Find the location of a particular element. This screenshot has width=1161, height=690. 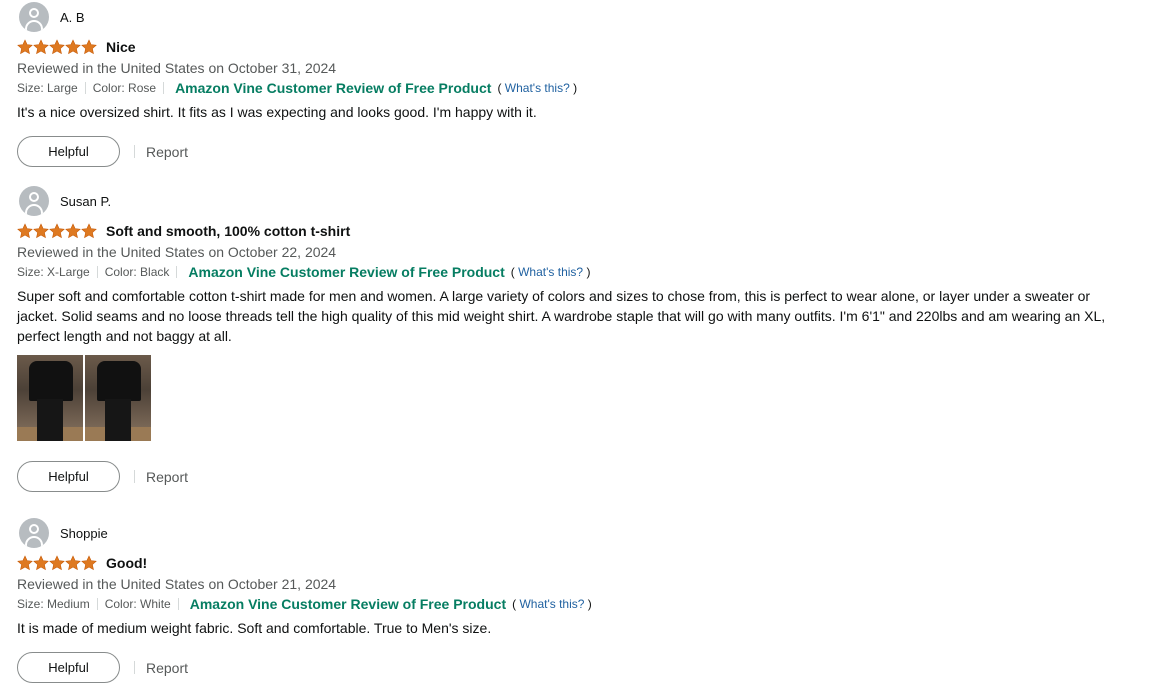

reviewer-profile: Susan P. is located at coordinates (574, 201).